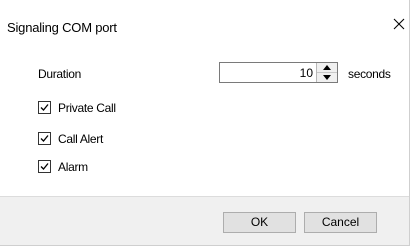 Image resolution: width=410 pixels, height=246 pixels. I want to click on private-call-checkbox, so click(44, 107).